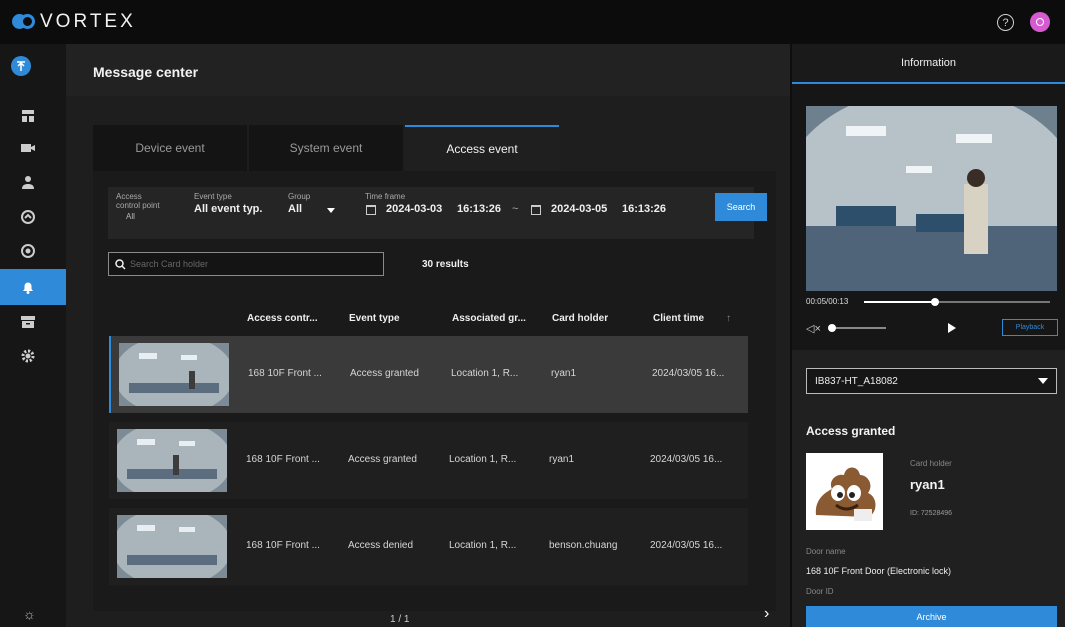  What do you see at coordinates (88, 21) in the screenshot?
I see `brand-name: VORTEX` at bounding box center [88, 21].